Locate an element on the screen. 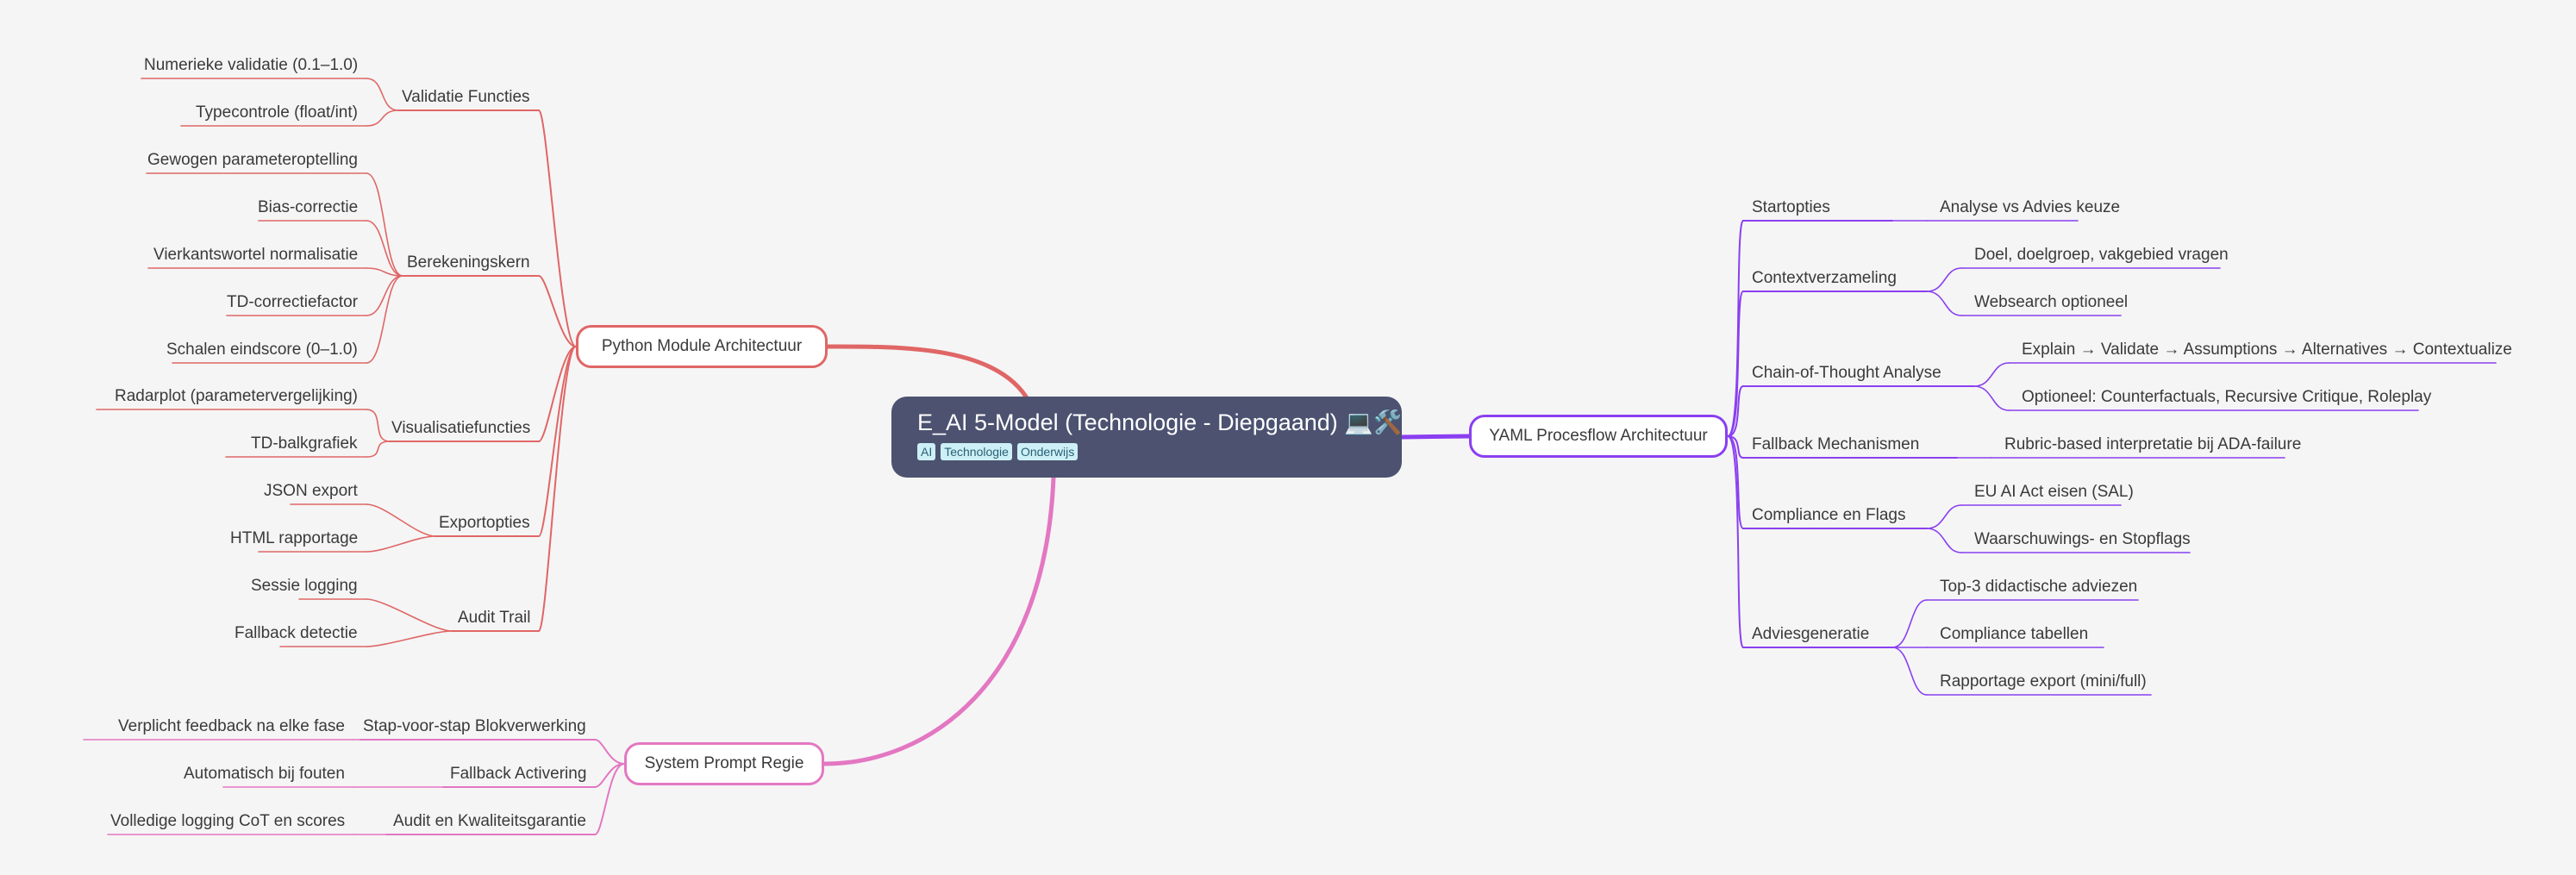  leaf-label: Numerieke validatie (0.1–1.0) is located at coordinates (251, 65).